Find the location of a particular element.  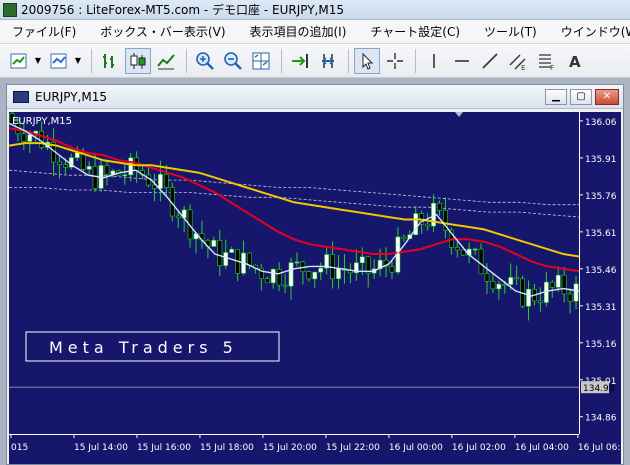

menu-view: ボックス・バー表示(V) is located at coordinates (162, 31).